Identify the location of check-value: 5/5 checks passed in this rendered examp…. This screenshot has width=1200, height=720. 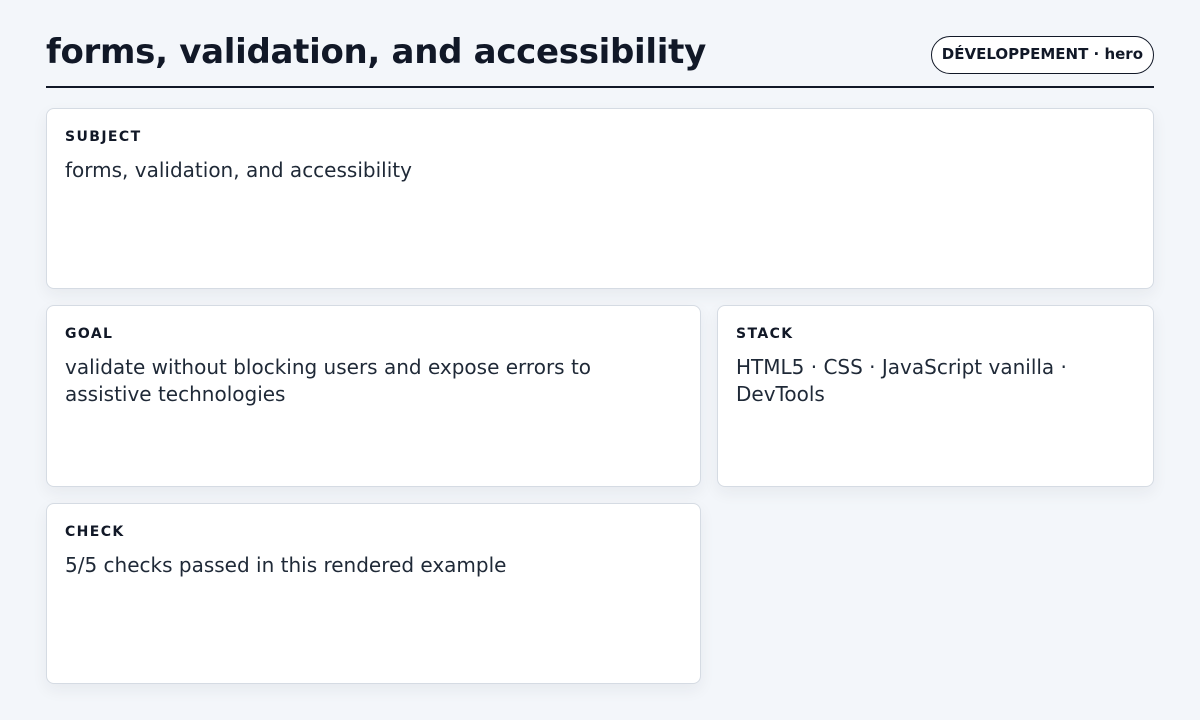
(286, 565).